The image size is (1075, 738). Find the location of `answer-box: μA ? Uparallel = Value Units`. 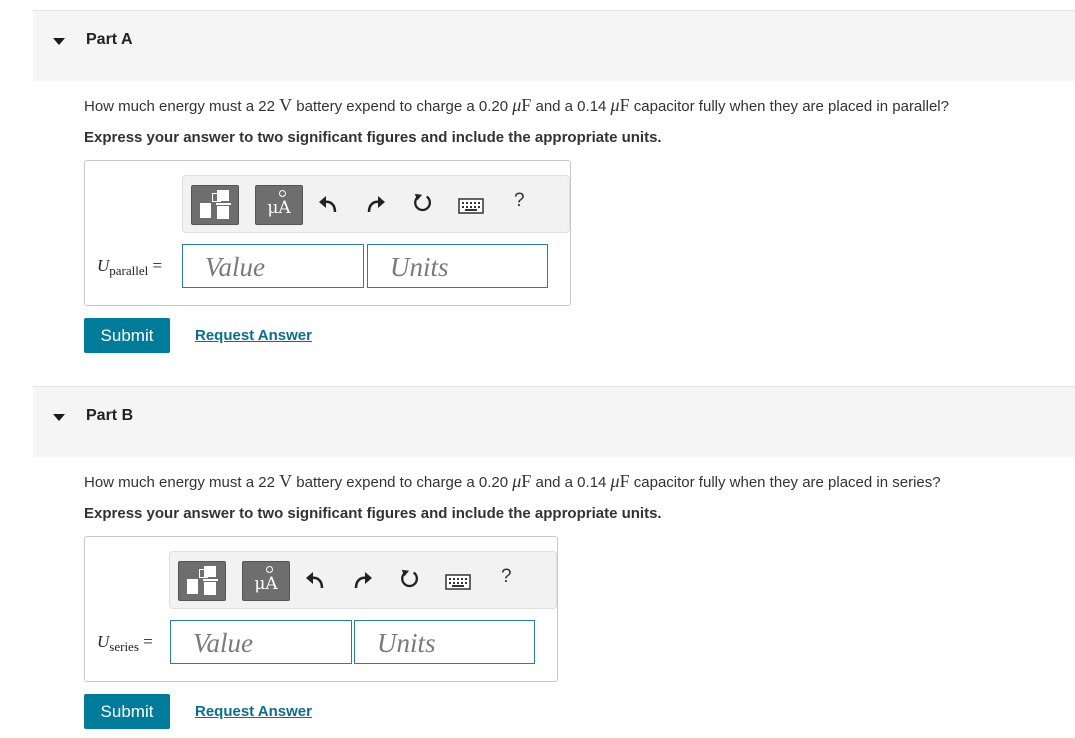

answer-box: μA ? Uparallel = Value Units is located at coordinates (327, 233).